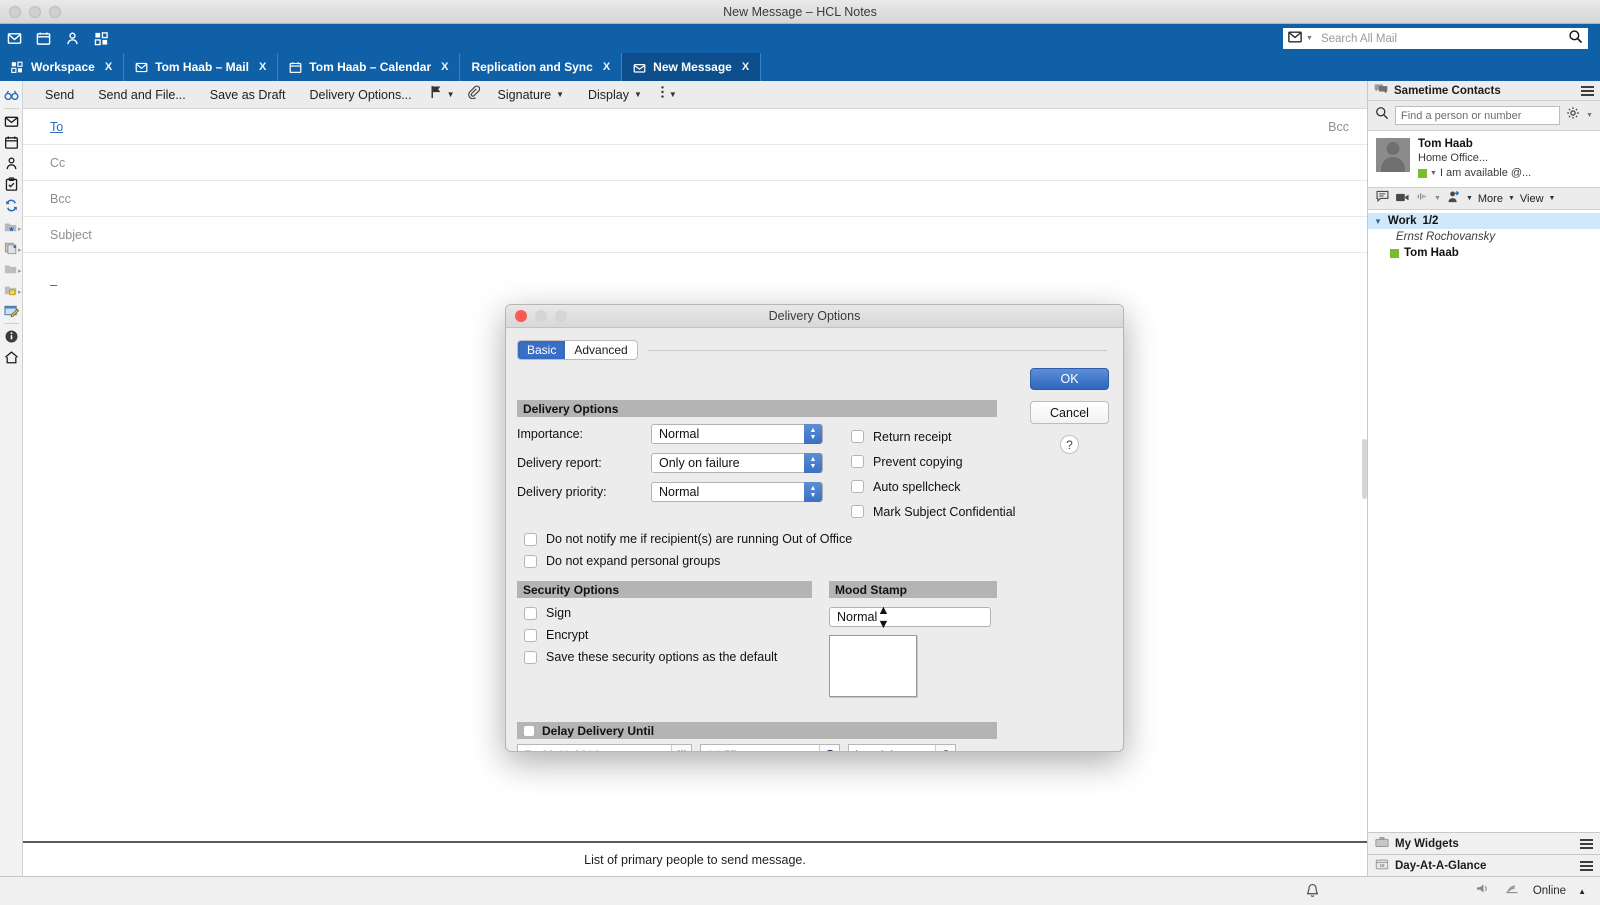 Image resolution: width=1600 pixels, height=905 pixels. What do you see at coordinates (615, 95) in the screenshot?
I see `display-button: Display ▼` at bounding box center [615, 95].